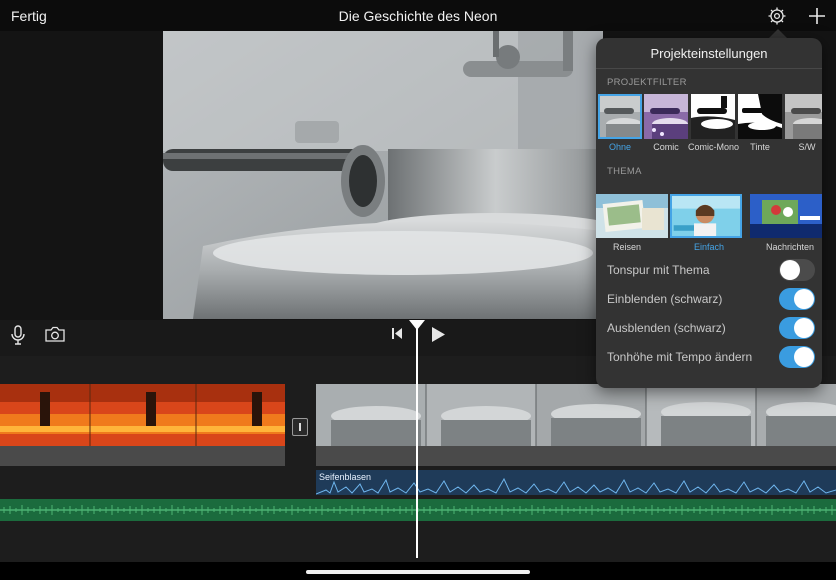  I want to click on filter-thumb-none, so click(620, 116).